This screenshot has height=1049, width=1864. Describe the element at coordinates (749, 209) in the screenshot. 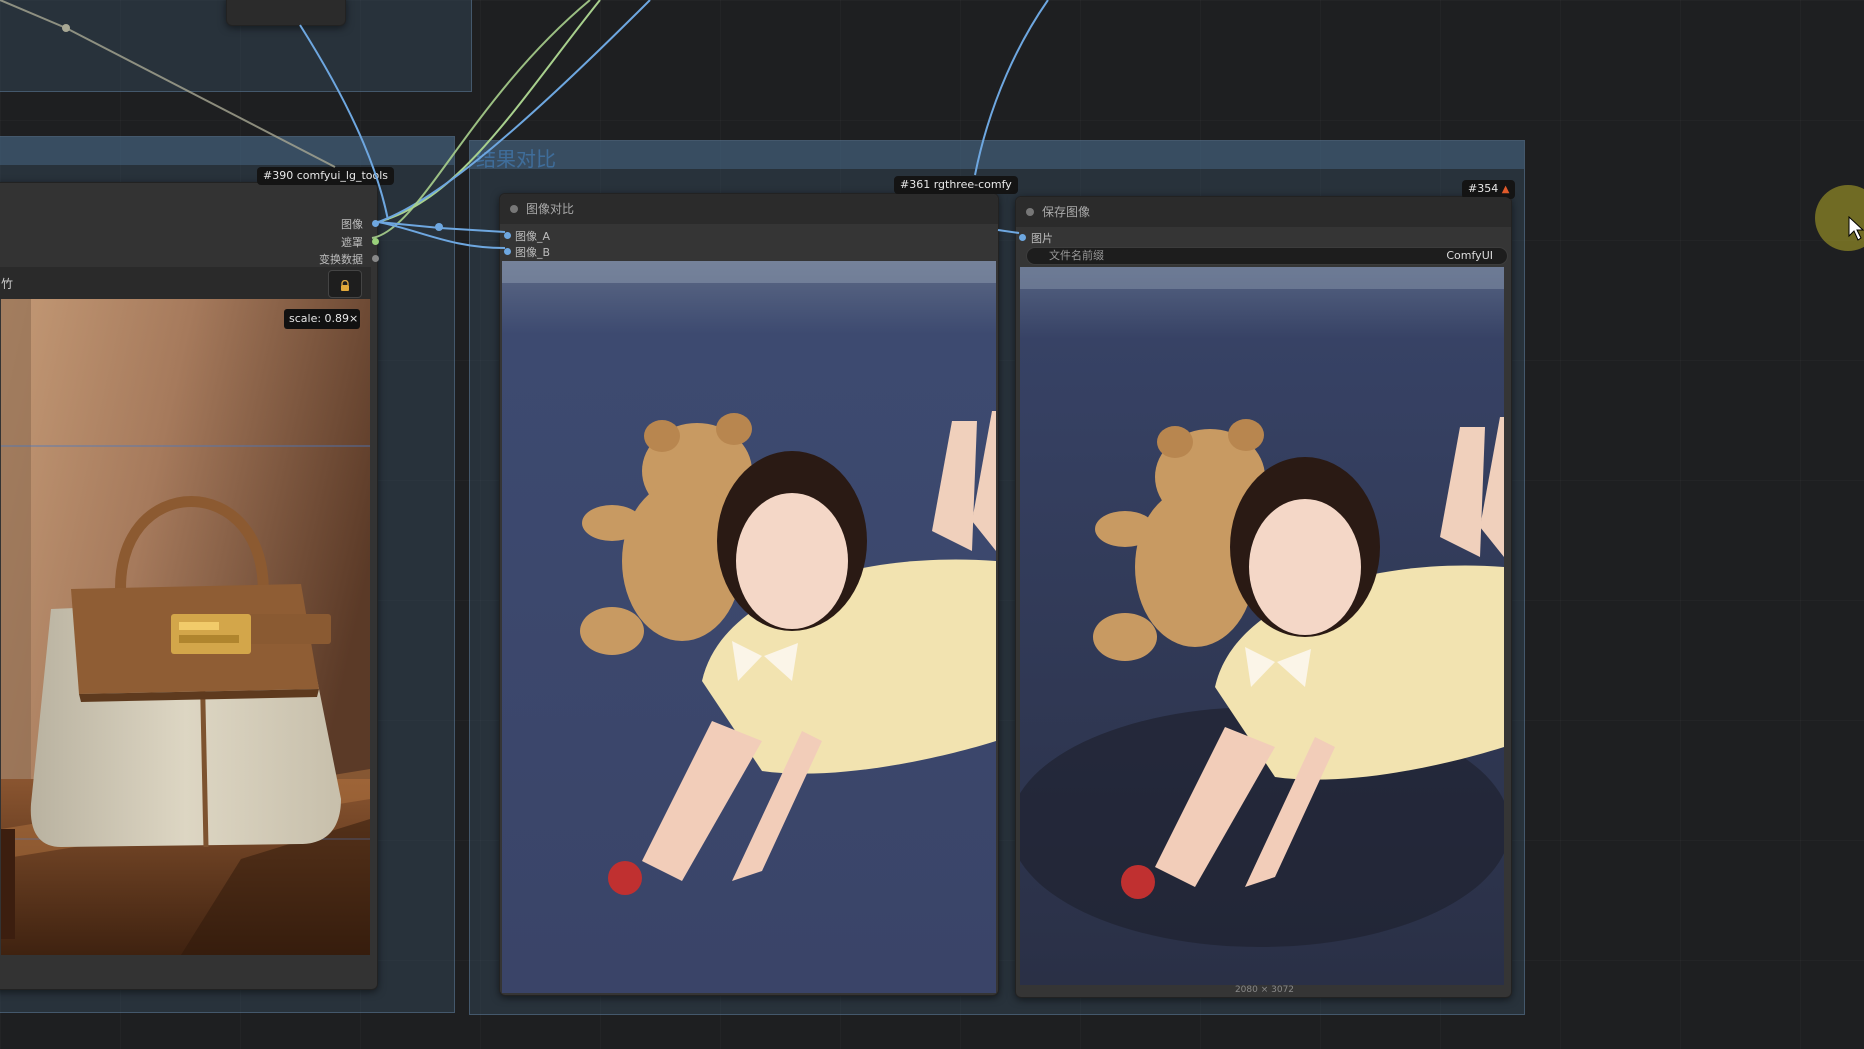

I see `node-title-bar: 图像对比` at that location.